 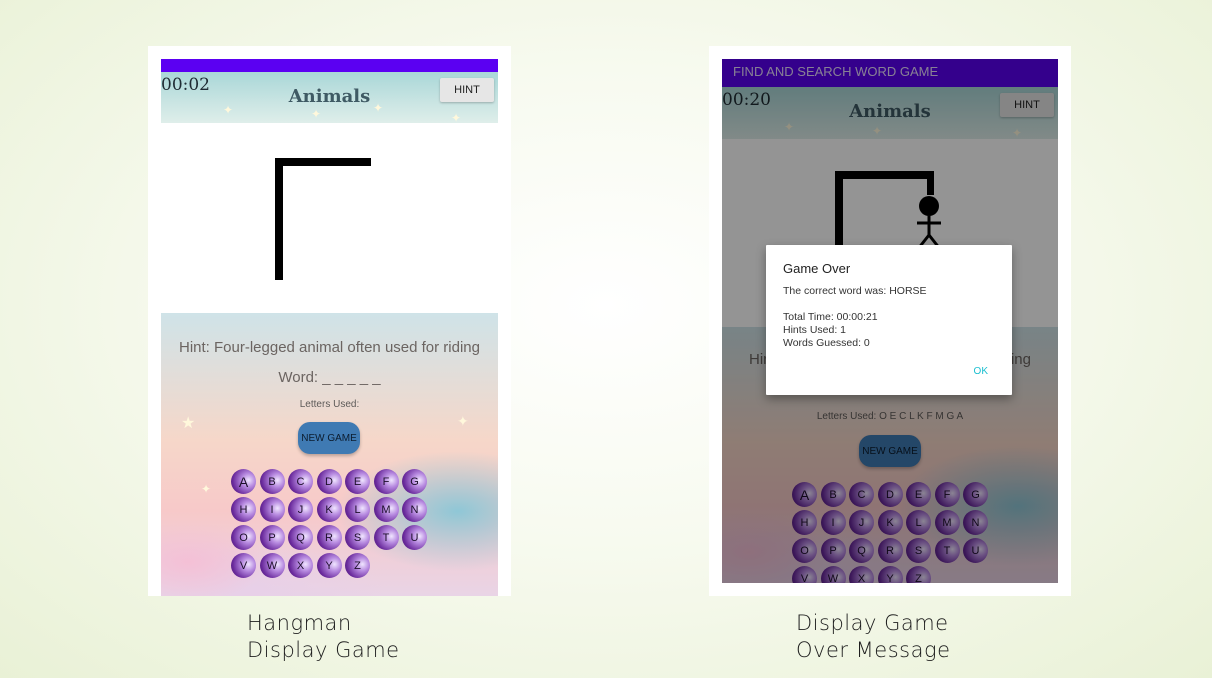 I want to click on letter-key-p: P, so click(x=272, y=537).